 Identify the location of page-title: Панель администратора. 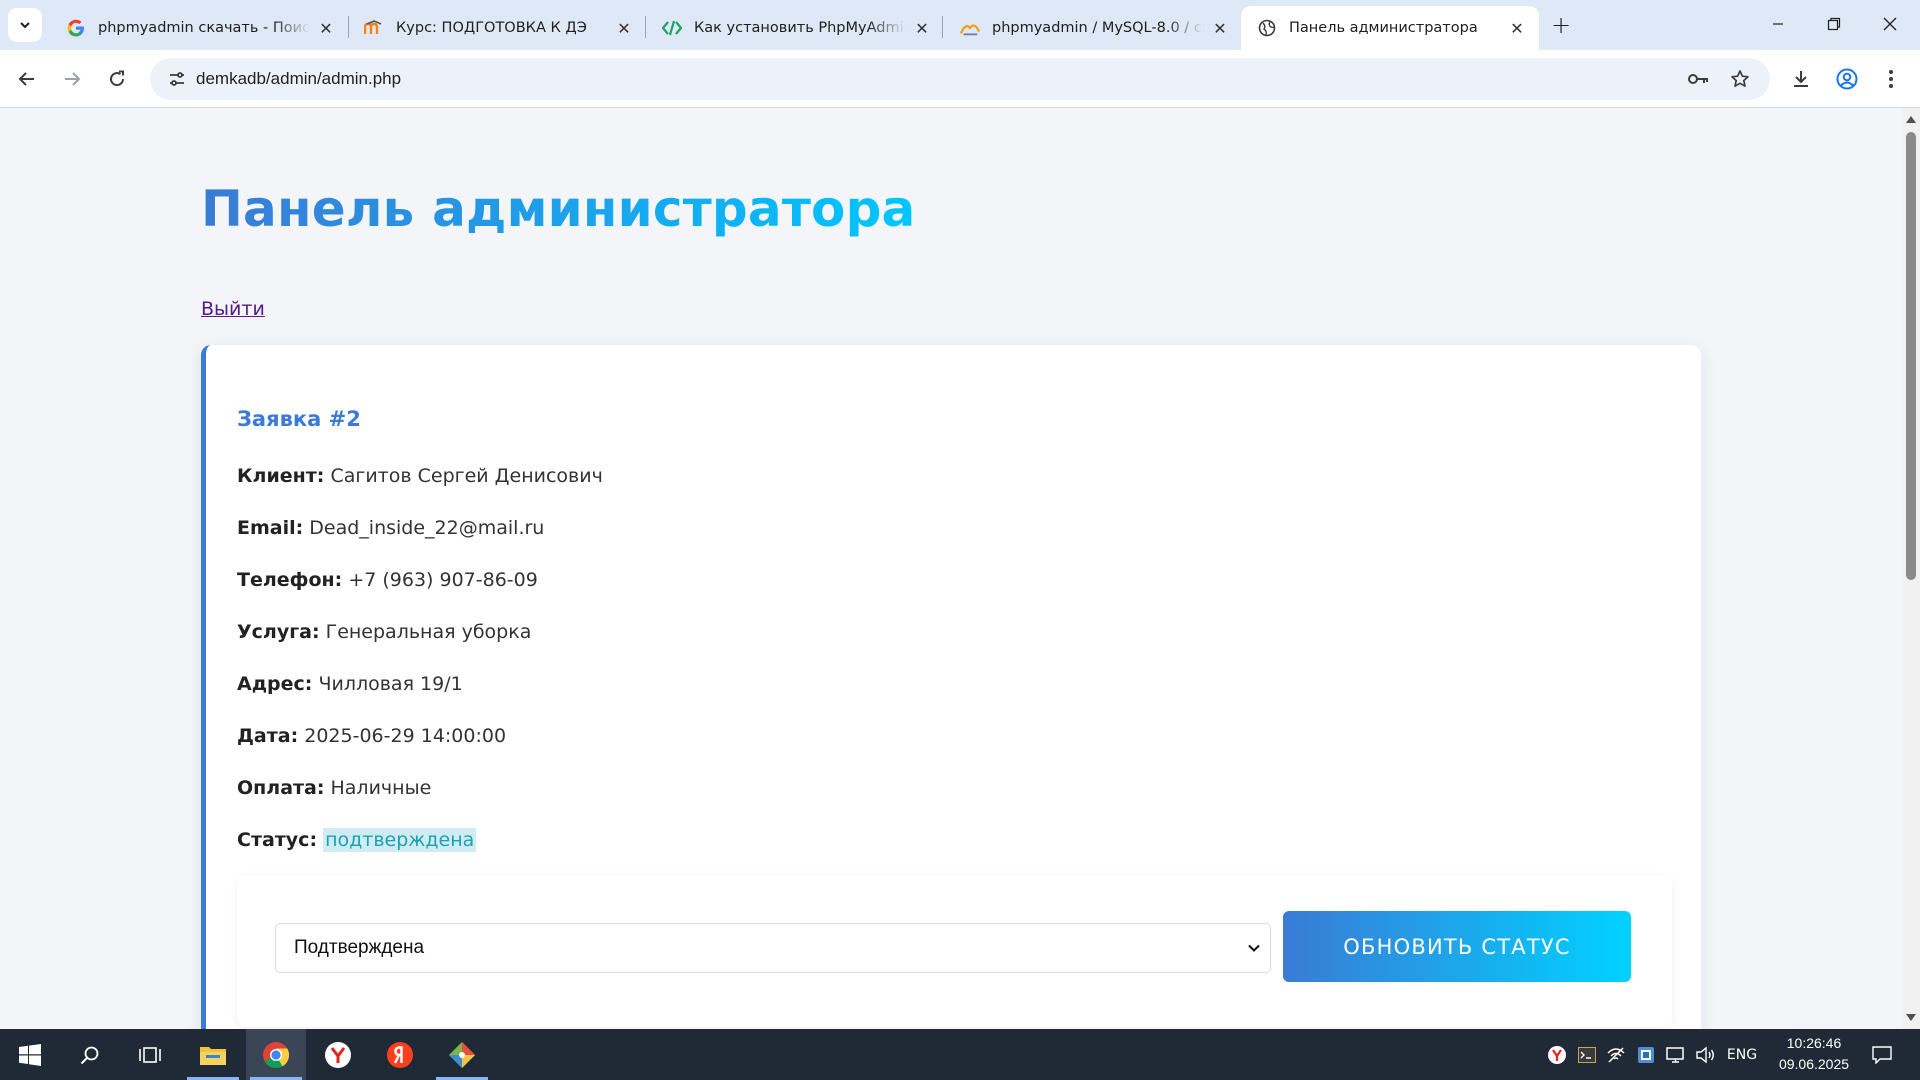
(558, 209).